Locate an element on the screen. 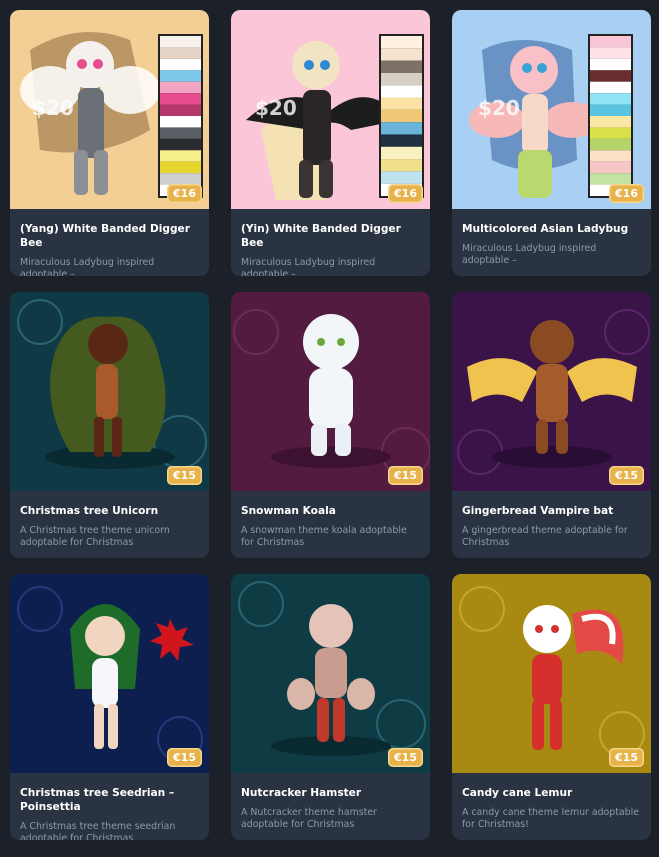 Image resolution: width=659 pixels, height=857 pixels. card-title: Snowman Koala is located at coordinates (330, 511).